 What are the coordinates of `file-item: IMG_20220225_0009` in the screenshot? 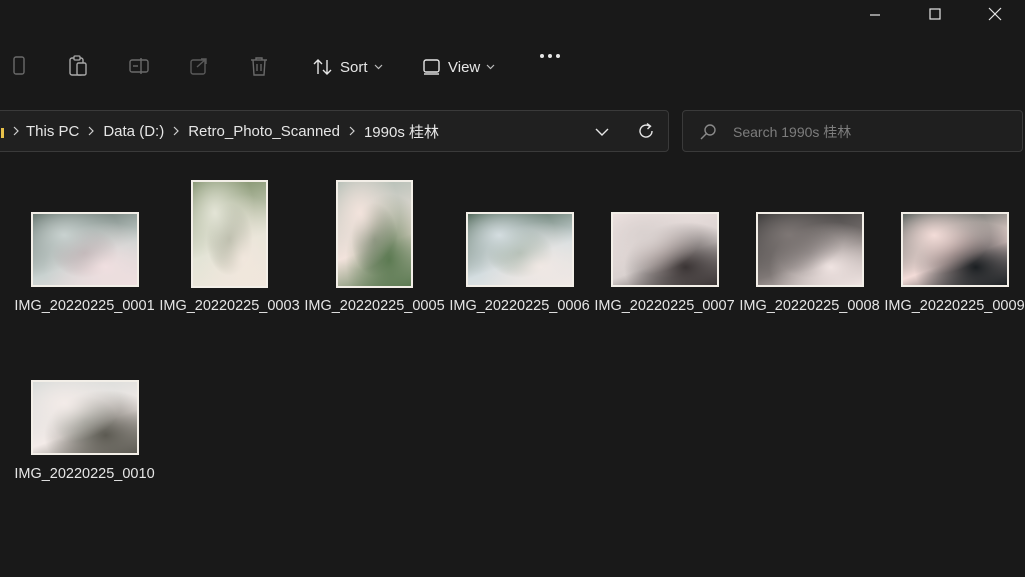 It's located at (953, 252).